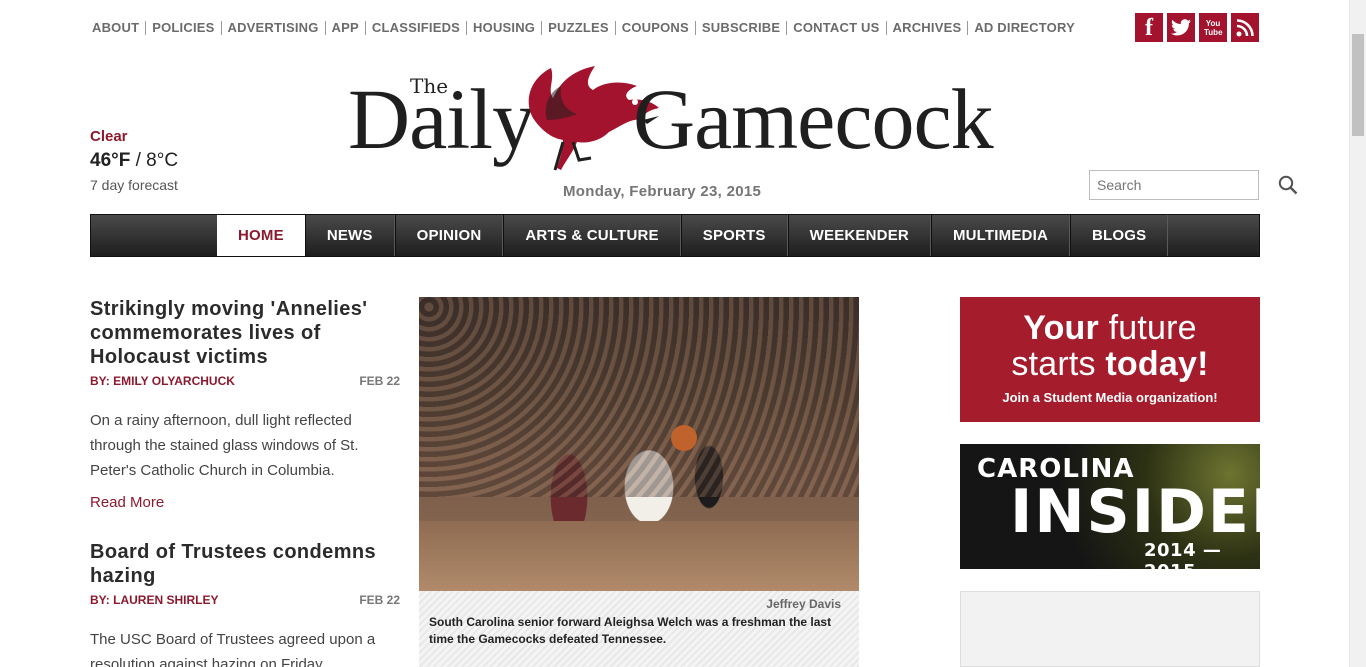 Image resolution: width=1366 pixels, height=667 pixels. What do you see at coordinates (1058, 364) in the screenshot?
I see `ad-starts: starts` at bounding box center [1058, 364].